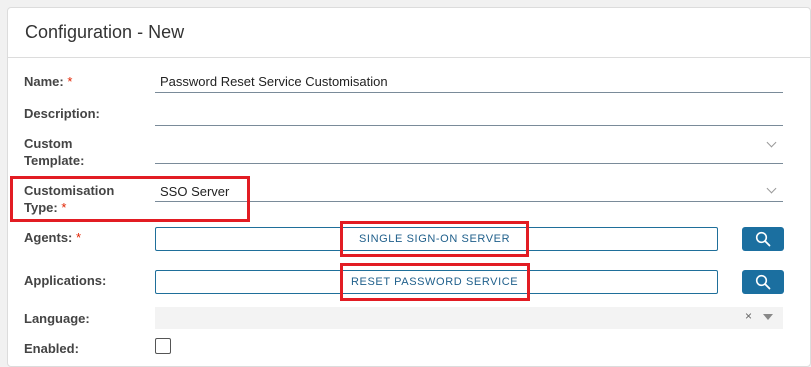  I want to click on name-label: Name: *, so click(48, 81).